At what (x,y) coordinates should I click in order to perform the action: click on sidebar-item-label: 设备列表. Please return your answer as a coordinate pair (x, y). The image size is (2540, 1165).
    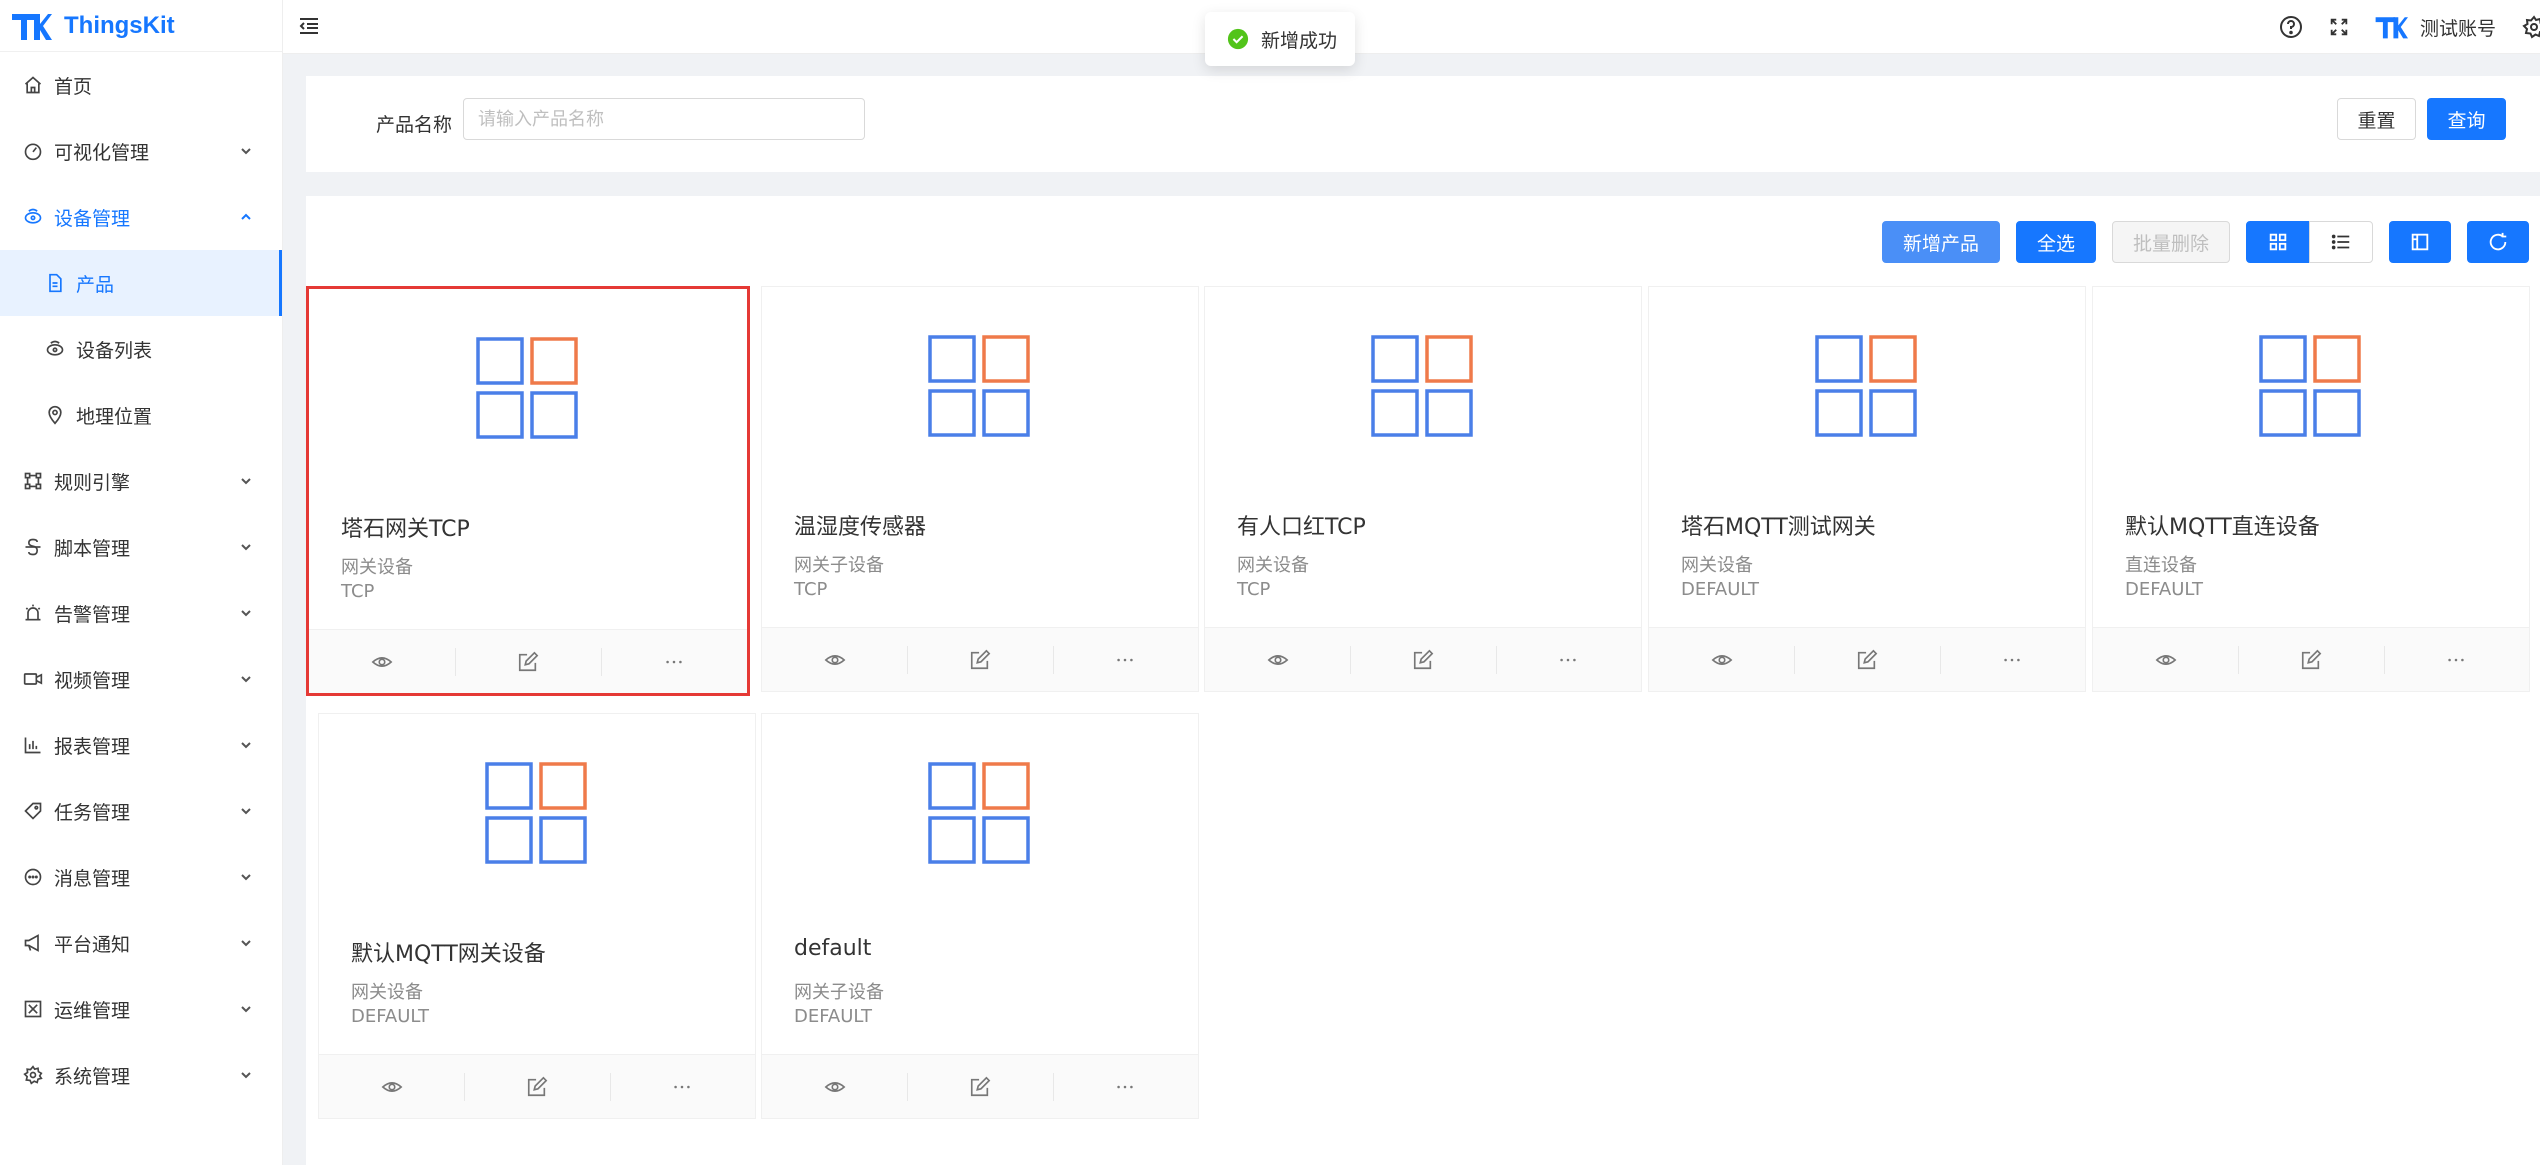
    Looking at the image, I should click on (114, 350).